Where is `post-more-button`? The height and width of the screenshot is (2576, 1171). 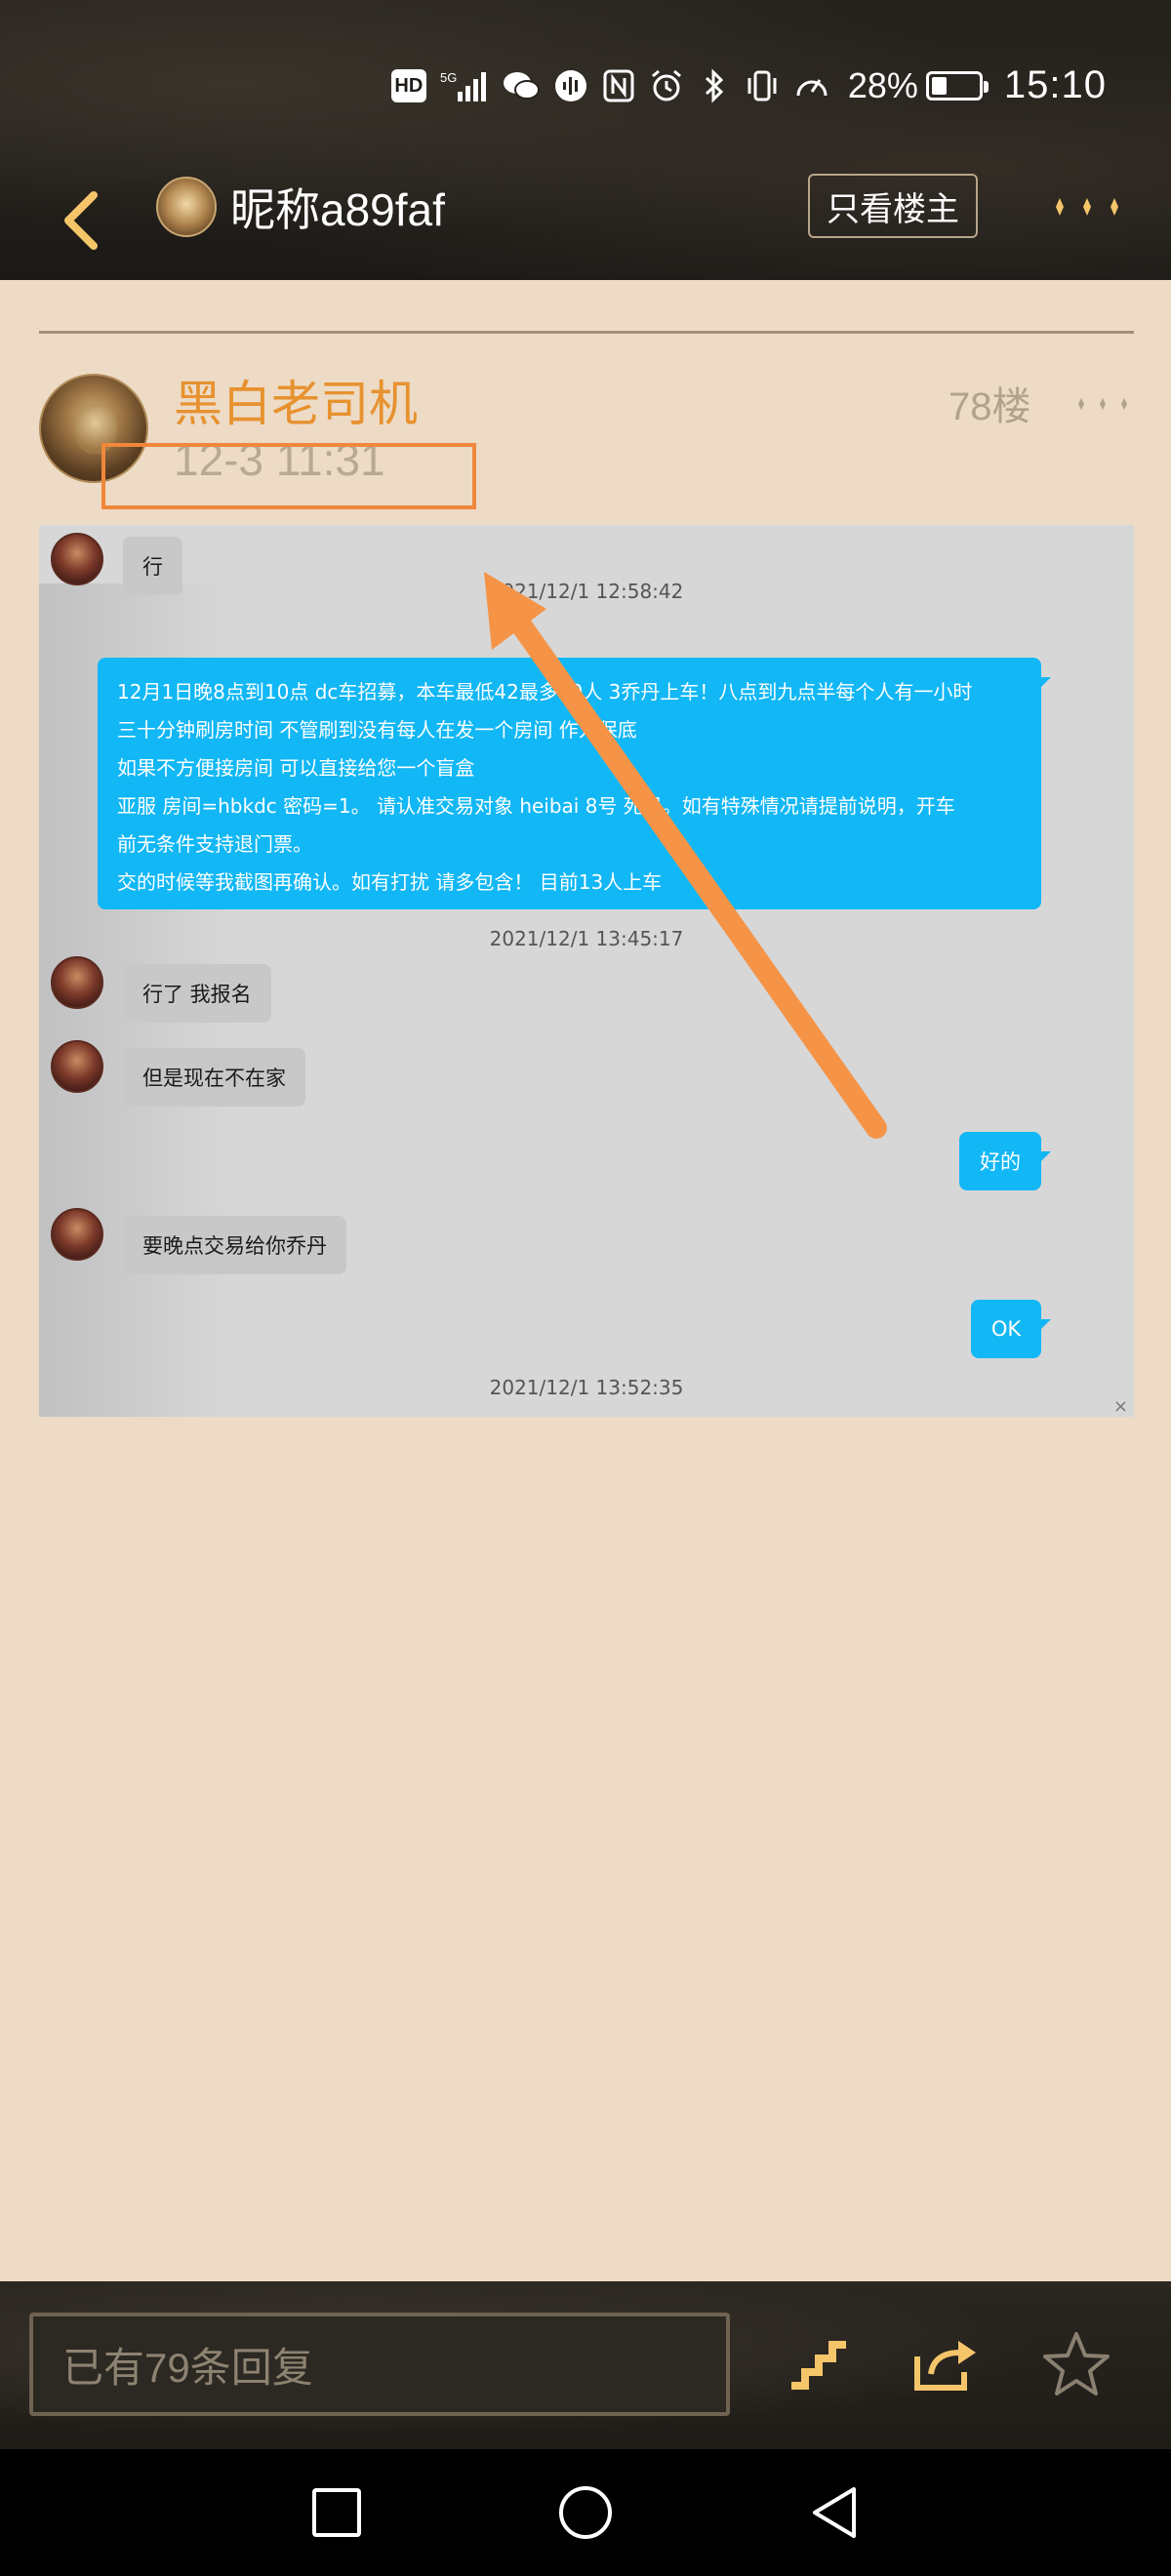 post-more-button is located at coordinates (1102, 404).